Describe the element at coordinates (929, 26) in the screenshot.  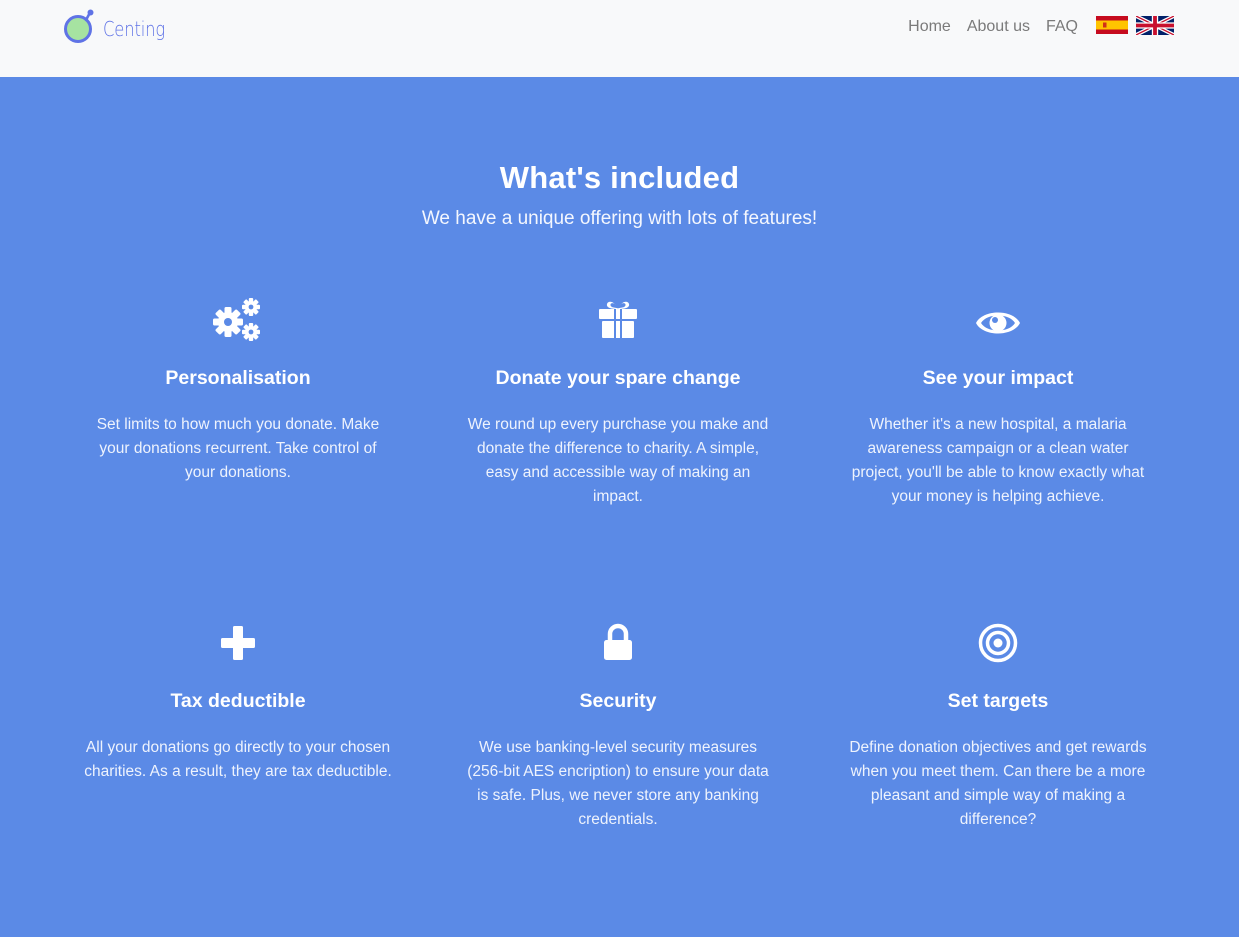
I see `nav-home-link: Home` at that location.